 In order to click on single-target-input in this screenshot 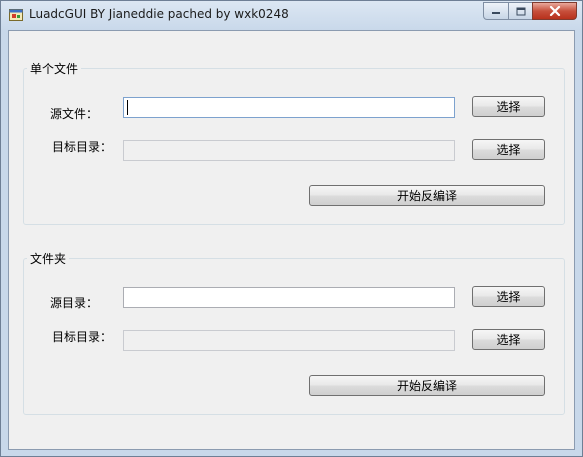, I will do `click(289, 150)`.